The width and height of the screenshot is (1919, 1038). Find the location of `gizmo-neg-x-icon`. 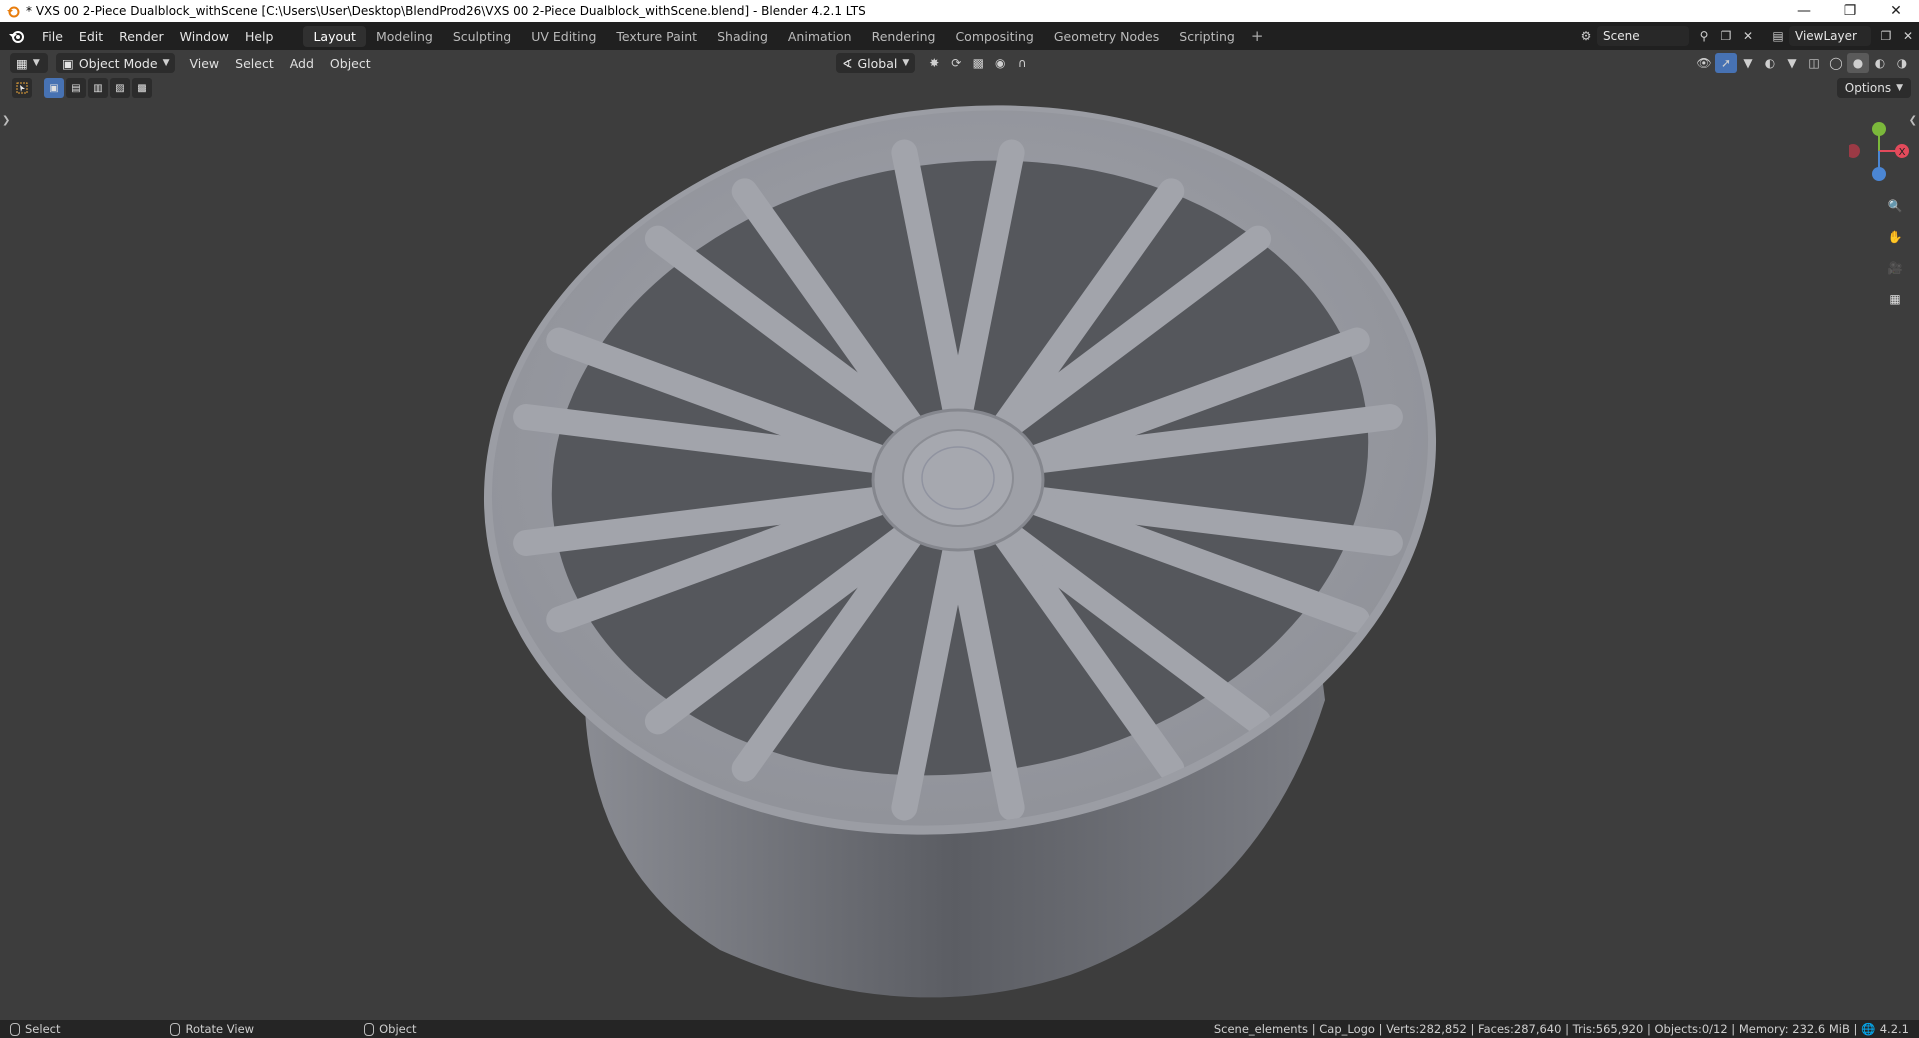

gizmo-neg-x-icon is located at coordinates (1854, 151).